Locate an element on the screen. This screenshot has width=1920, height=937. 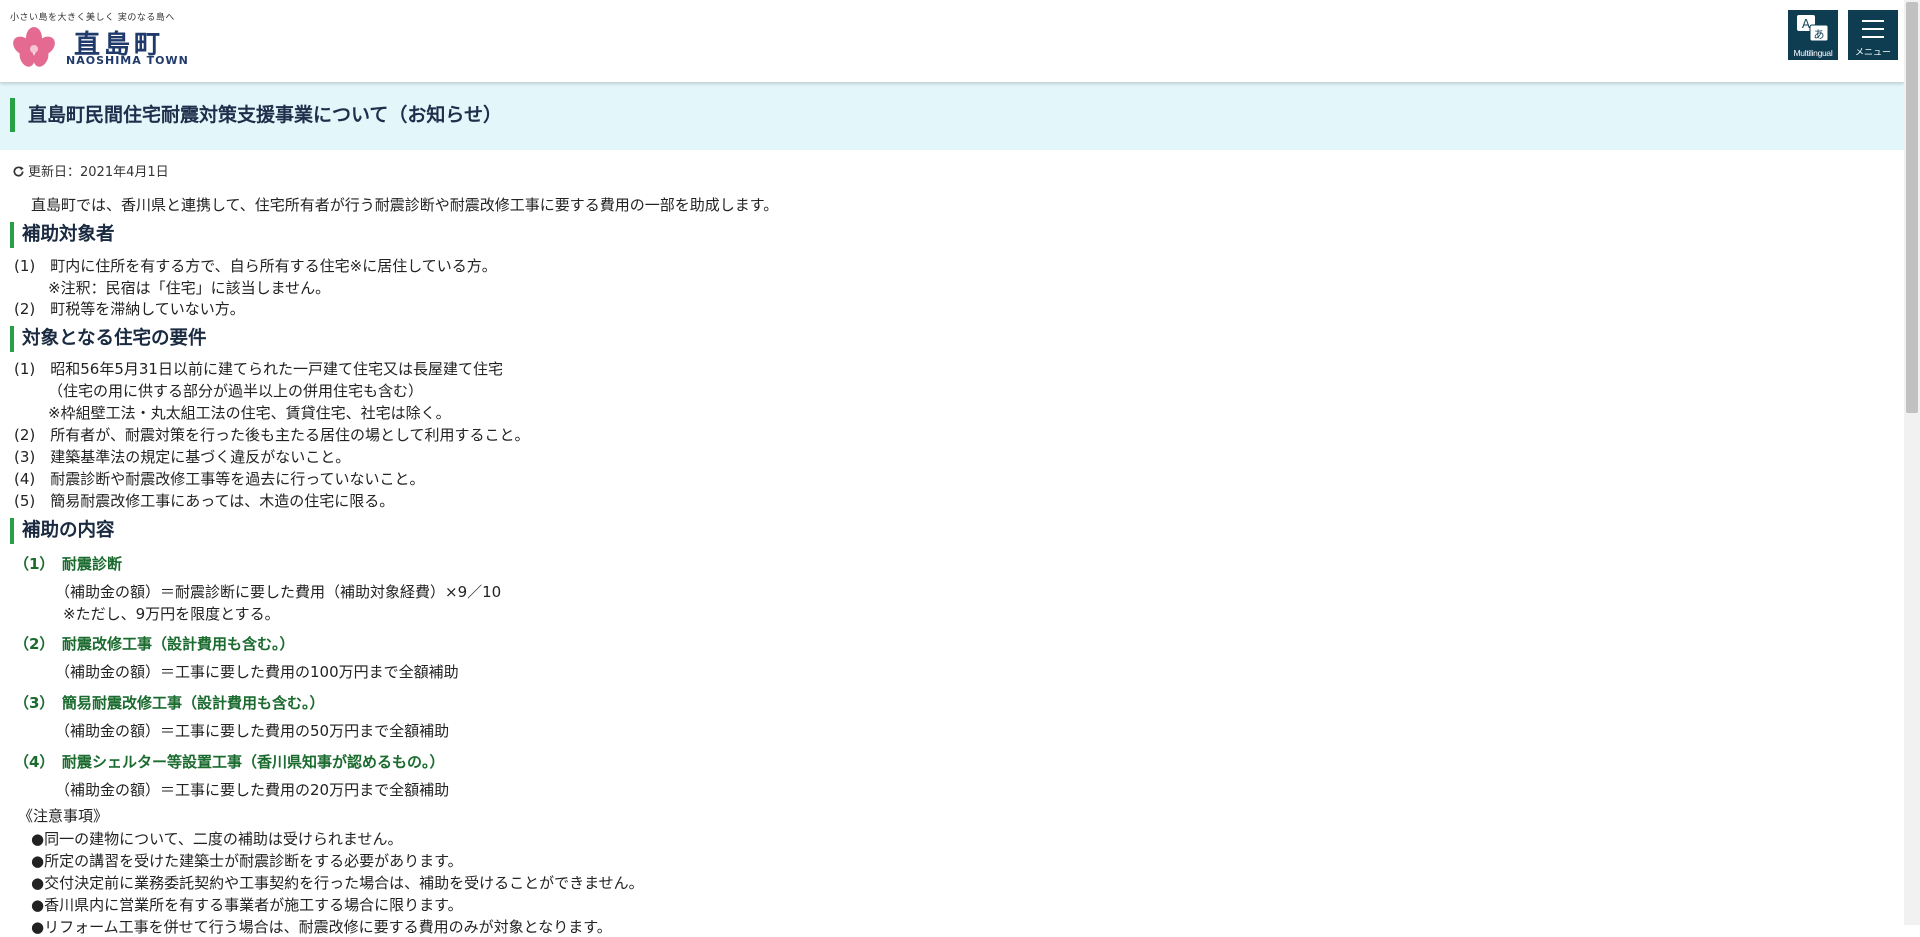
notes-heading: 《注意事項》 is located at coordinates (63, 816).